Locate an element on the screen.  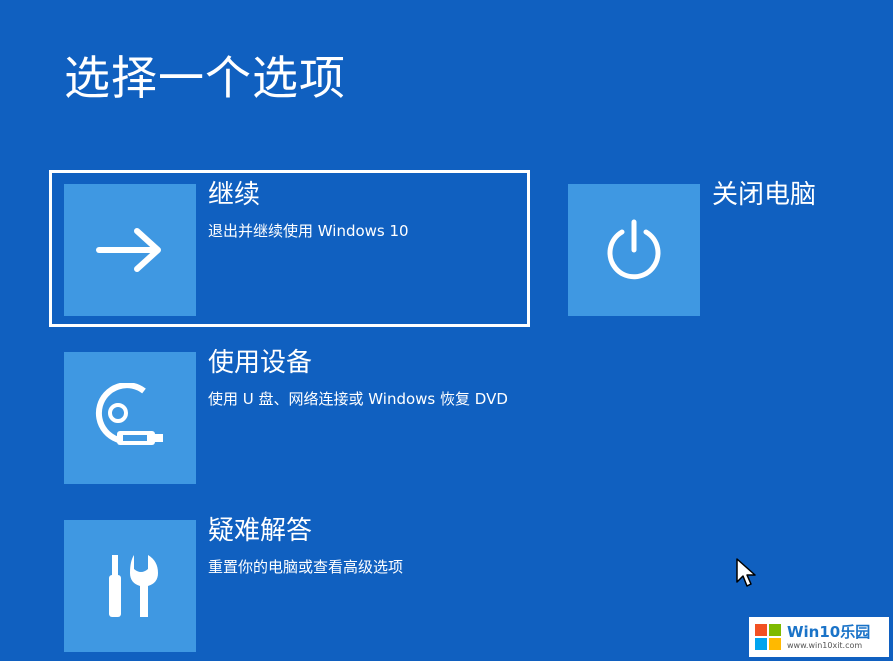
arrow-right-icon is located at coordinates (128, 250).